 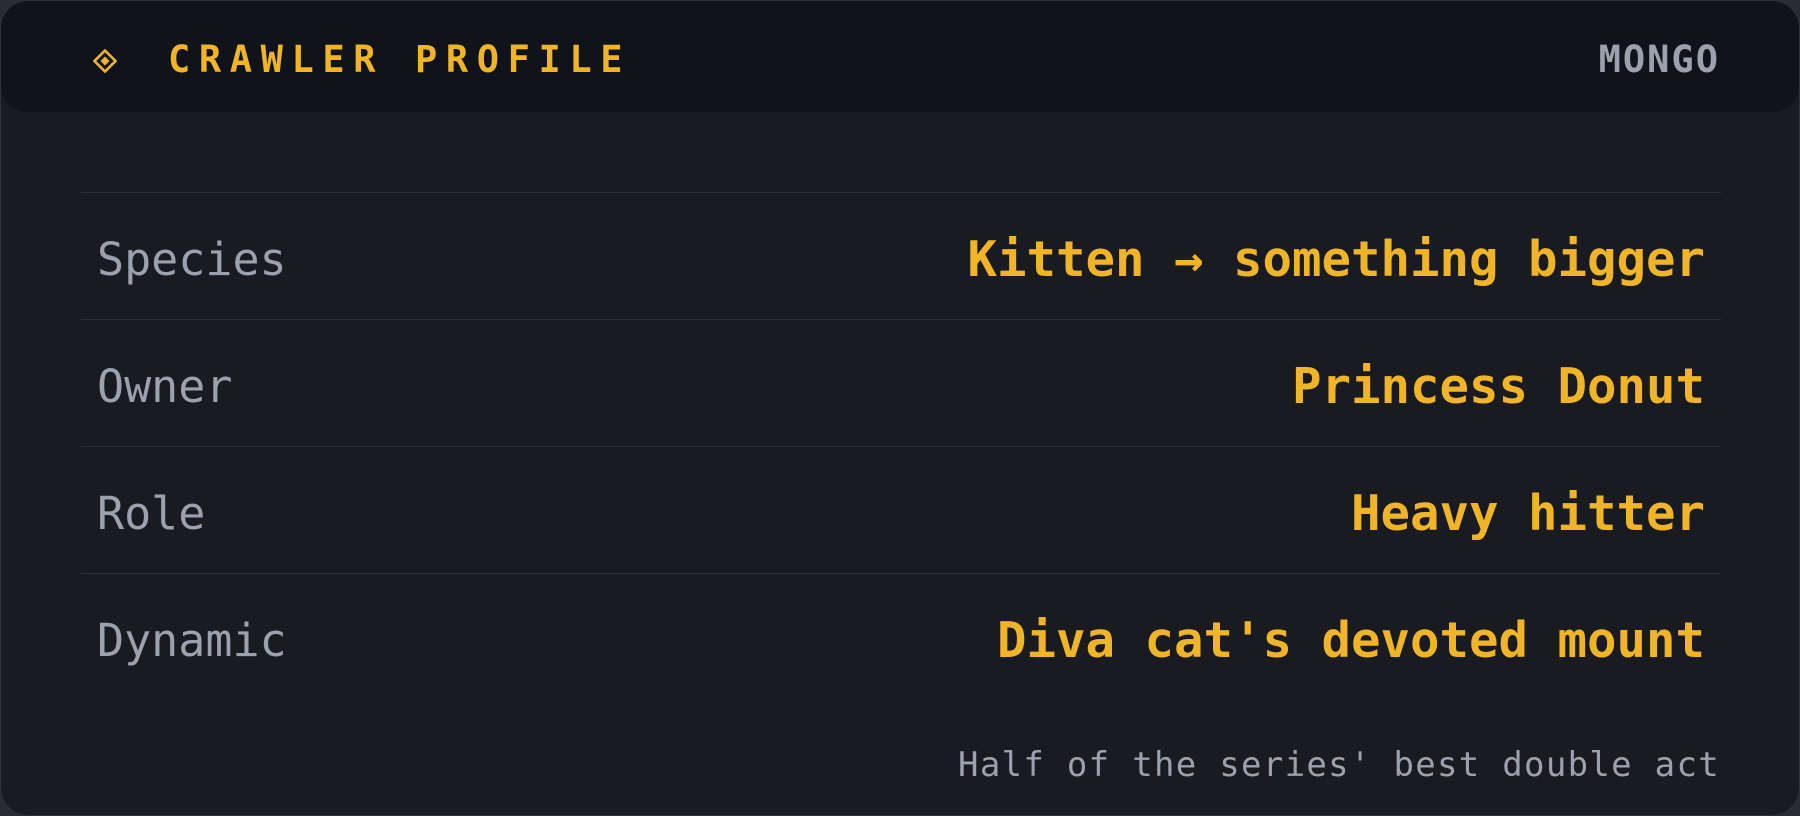 What do you see at coordinates (192, 259) in the screenshot?
I see `row-label: Species` at bounding box center [192, 259].